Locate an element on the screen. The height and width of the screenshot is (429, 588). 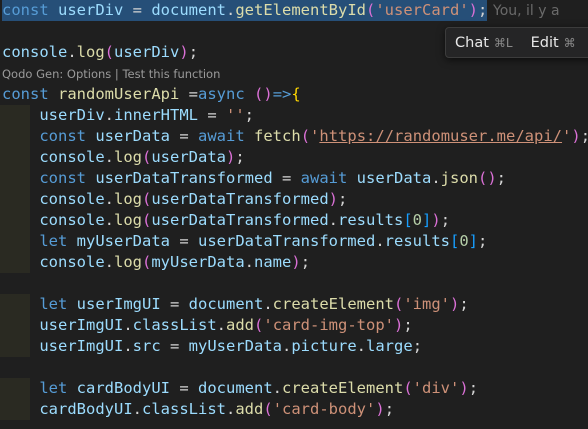
code-token: userImgUI is located at coordinates (118, 304).